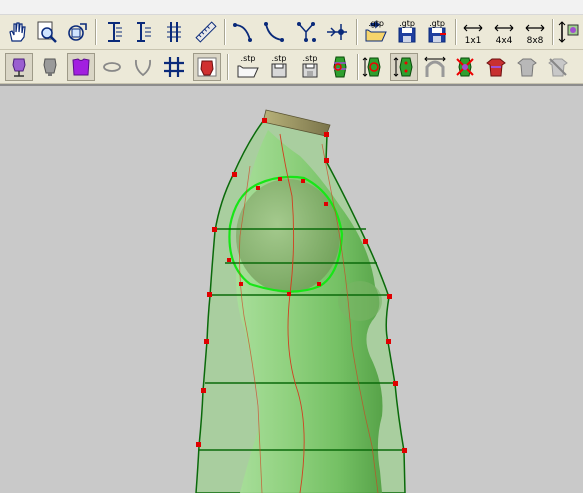 The height and width of the screenshot is (493, 583). What do you see at coordinates (373, 67) in the screenshot?
I see `height-measure-icon` at bounding box center [373, 67].